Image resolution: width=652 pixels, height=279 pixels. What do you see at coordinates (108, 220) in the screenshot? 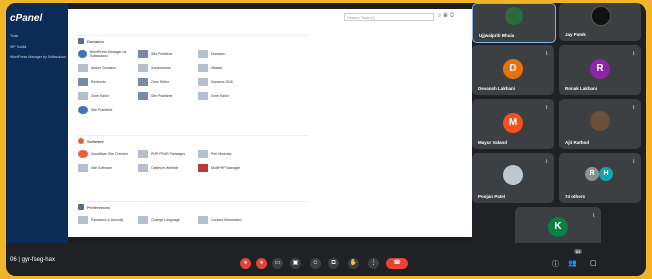
I see `tool-item: Password & Security` at bounding box center [108, 220].